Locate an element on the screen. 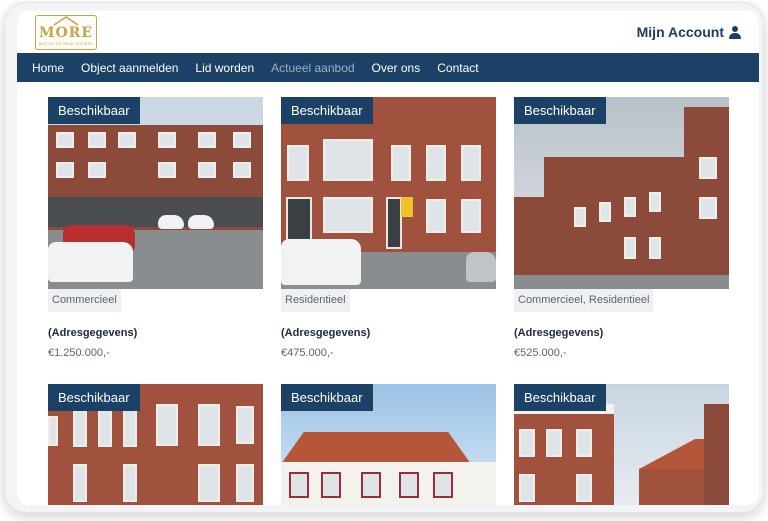 The image size is (768, 521). user-icon is located at coordinates (735, 32).